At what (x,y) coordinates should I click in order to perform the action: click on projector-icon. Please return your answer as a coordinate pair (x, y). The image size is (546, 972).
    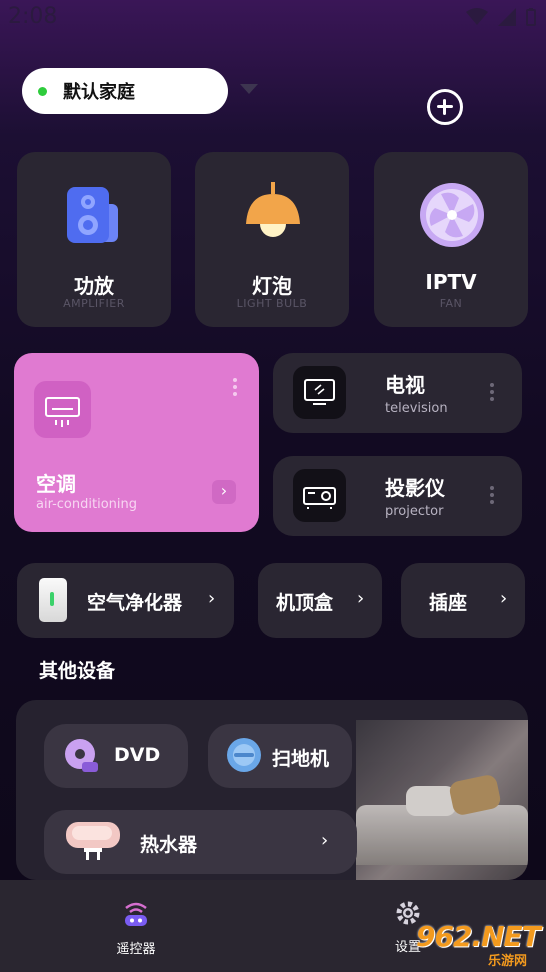
    Looking at the image, I should click on (319, 495).